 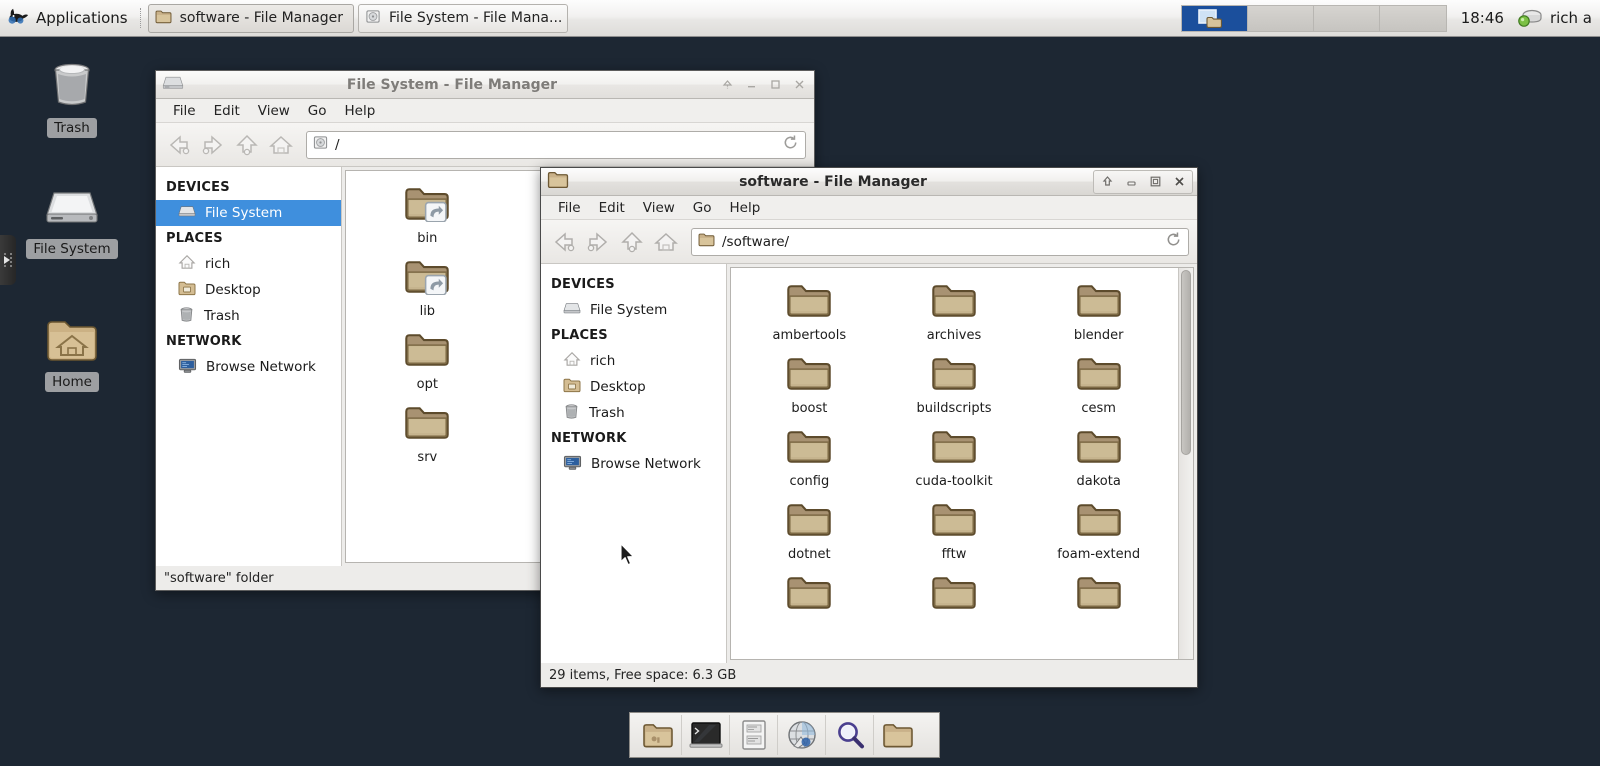 I want to click on dock-item-terminal, so click(x=706, y=735).